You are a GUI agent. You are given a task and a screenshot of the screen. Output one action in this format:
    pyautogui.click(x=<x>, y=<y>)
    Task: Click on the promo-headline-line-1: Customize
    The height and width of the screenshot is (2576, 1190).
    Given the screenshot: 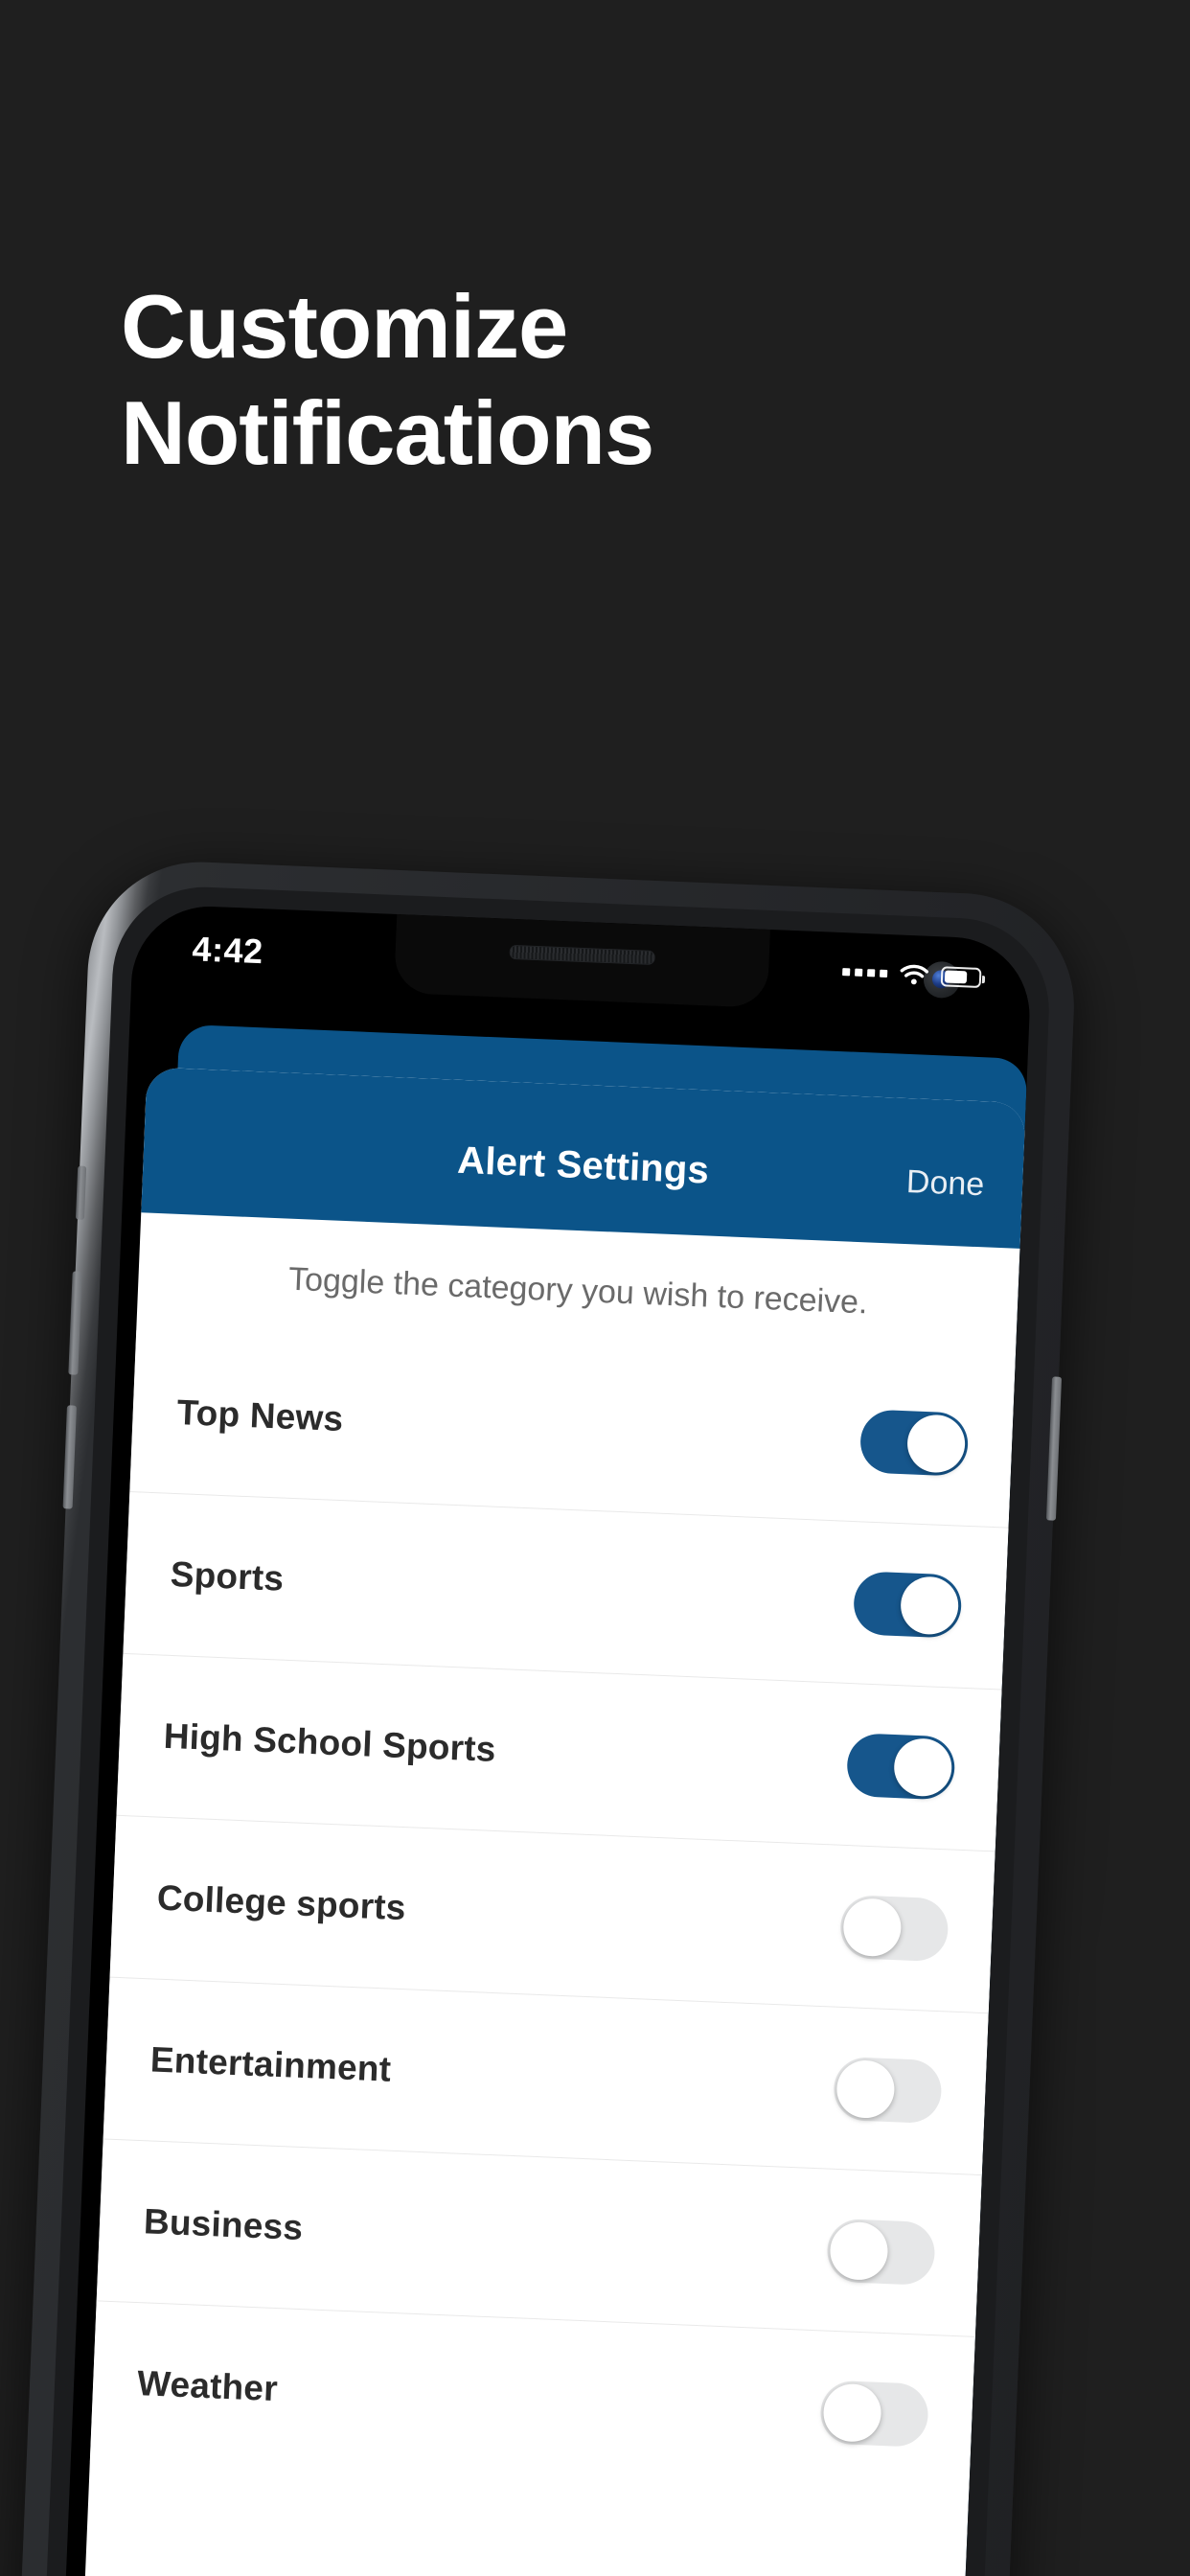 What is the action you would take?
    pyautogui.click(x=344, y=327)
    